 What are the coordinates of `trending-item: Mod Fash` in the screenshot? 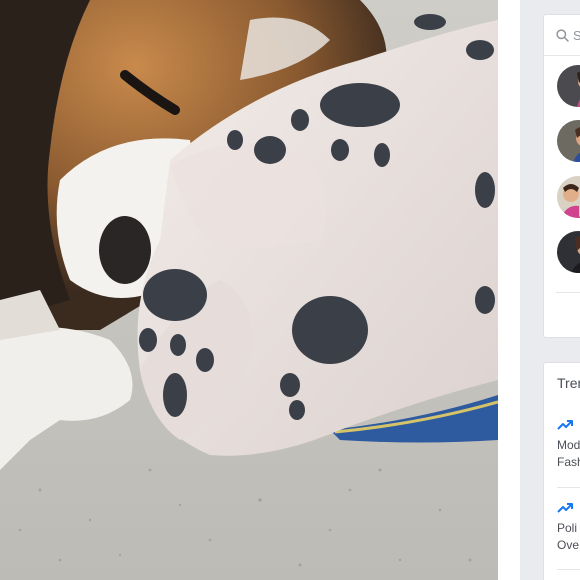 It's located at (568, 445).